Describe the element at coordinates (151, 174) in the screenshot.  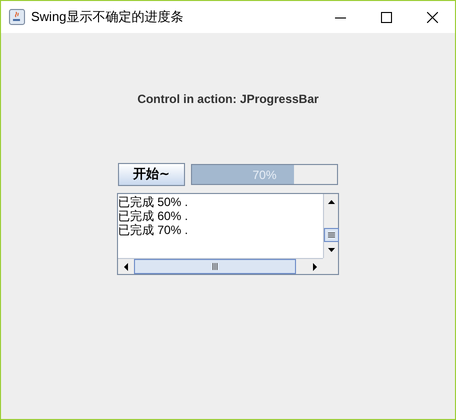
I see `start-button: 开始~` at that location.